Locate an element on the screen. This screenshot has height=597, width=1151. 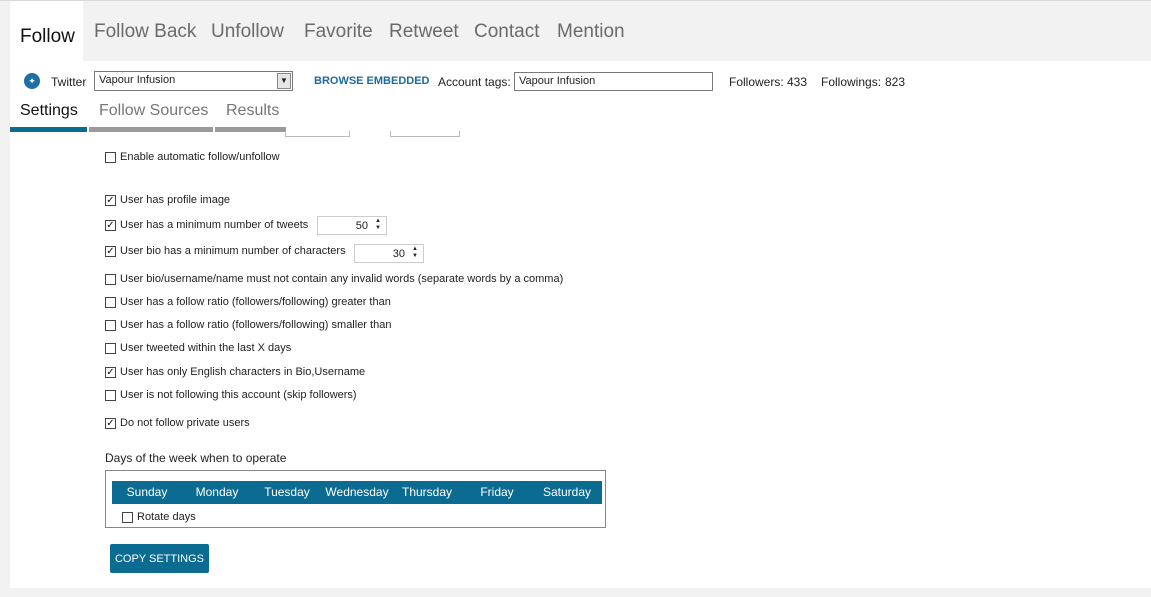
account-tags-label: Account tags: is located at coordinates (474, 82).